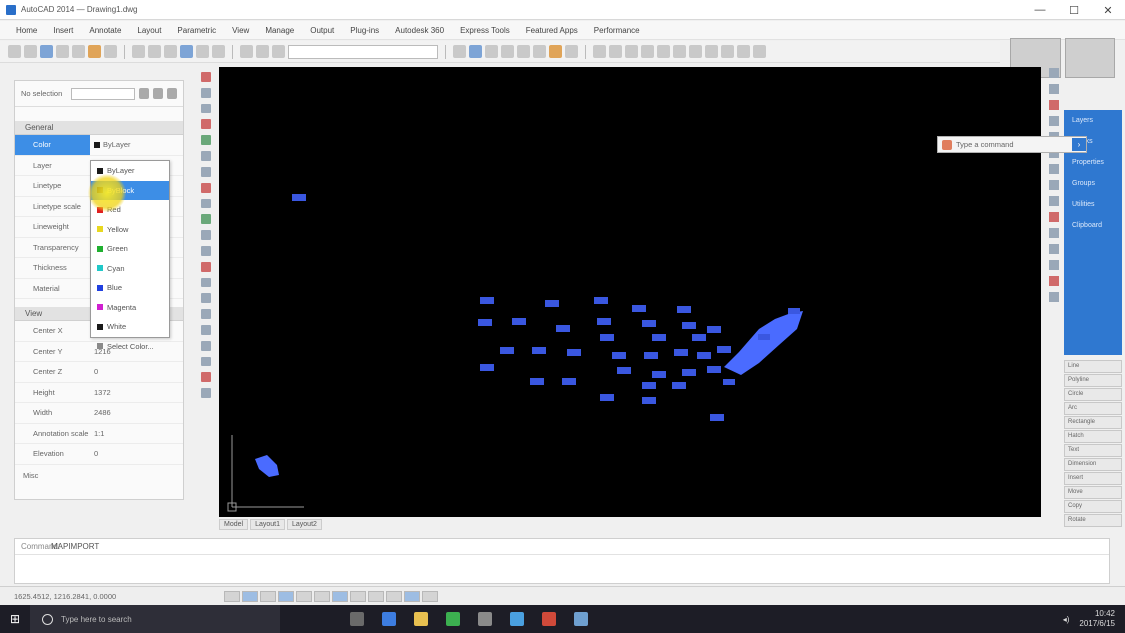  I want to click on ribbon-tab: Parametric, so click(196, 30).